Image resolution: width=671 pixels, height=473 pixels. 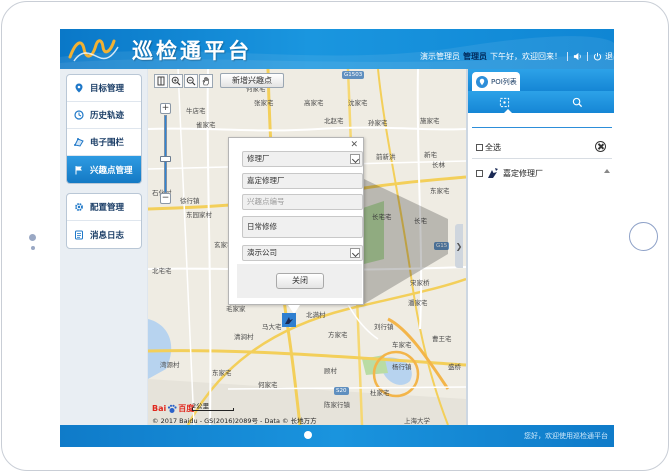 I want to click on poi-code-input: 兴趣点编号, so click(x=302, y=202).